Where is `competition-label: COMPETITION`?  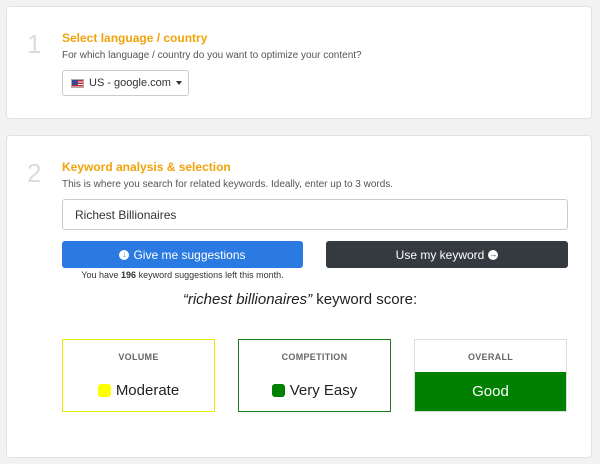
competition-label: COMPETITION is located at coordinates (314, 357).